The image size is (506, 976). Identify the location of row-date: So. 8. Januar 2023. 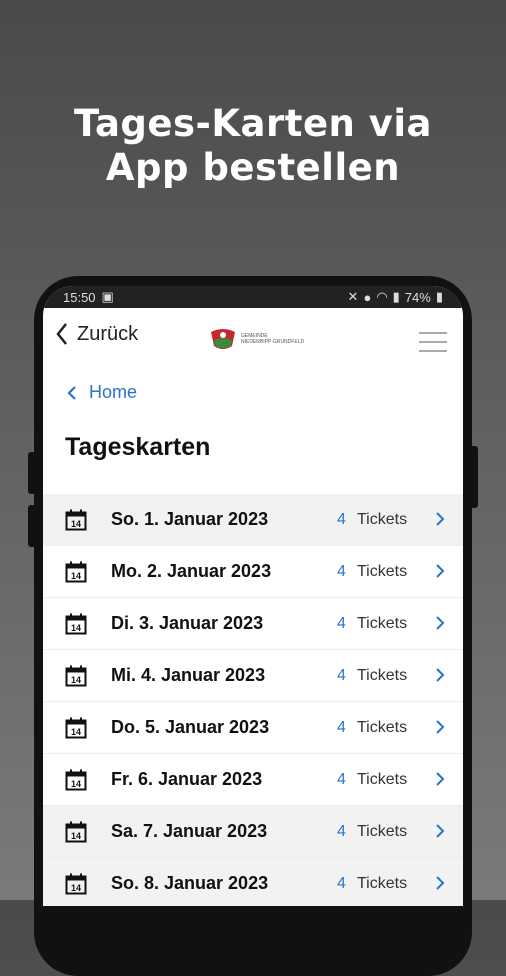
(190, 883).